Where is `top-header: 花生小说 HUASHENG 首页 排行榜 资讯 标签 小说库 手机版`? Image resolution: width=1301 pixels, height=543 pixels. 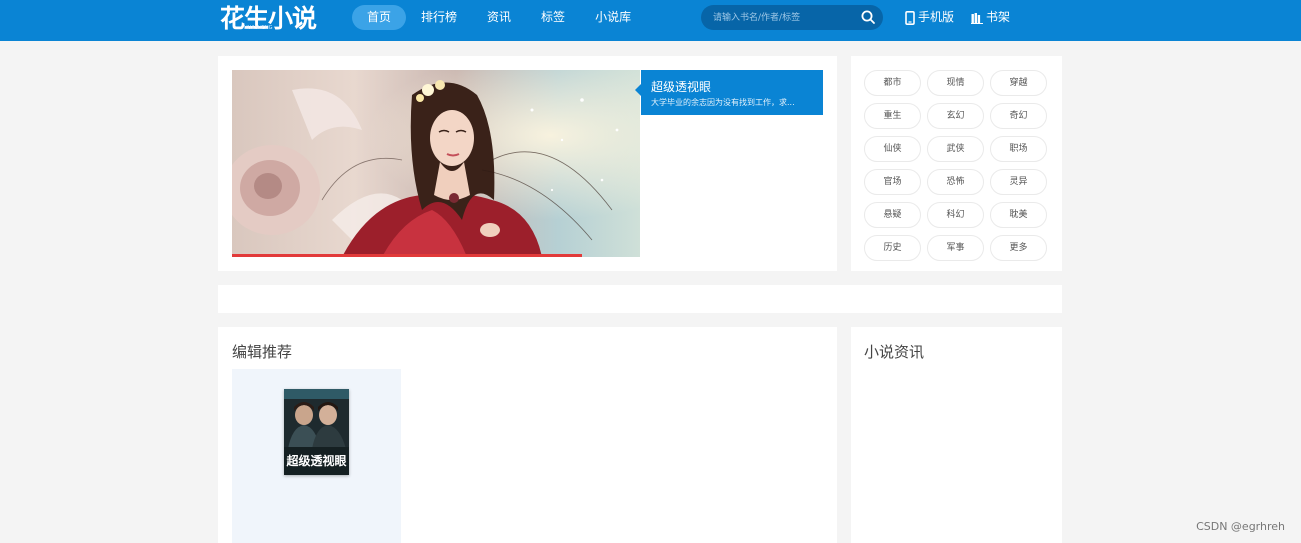
top-header: 花生小说 HUASHENG 首页 排行榜 资讯 标签 小说库 手机版 is located at coordinates (650, 20).